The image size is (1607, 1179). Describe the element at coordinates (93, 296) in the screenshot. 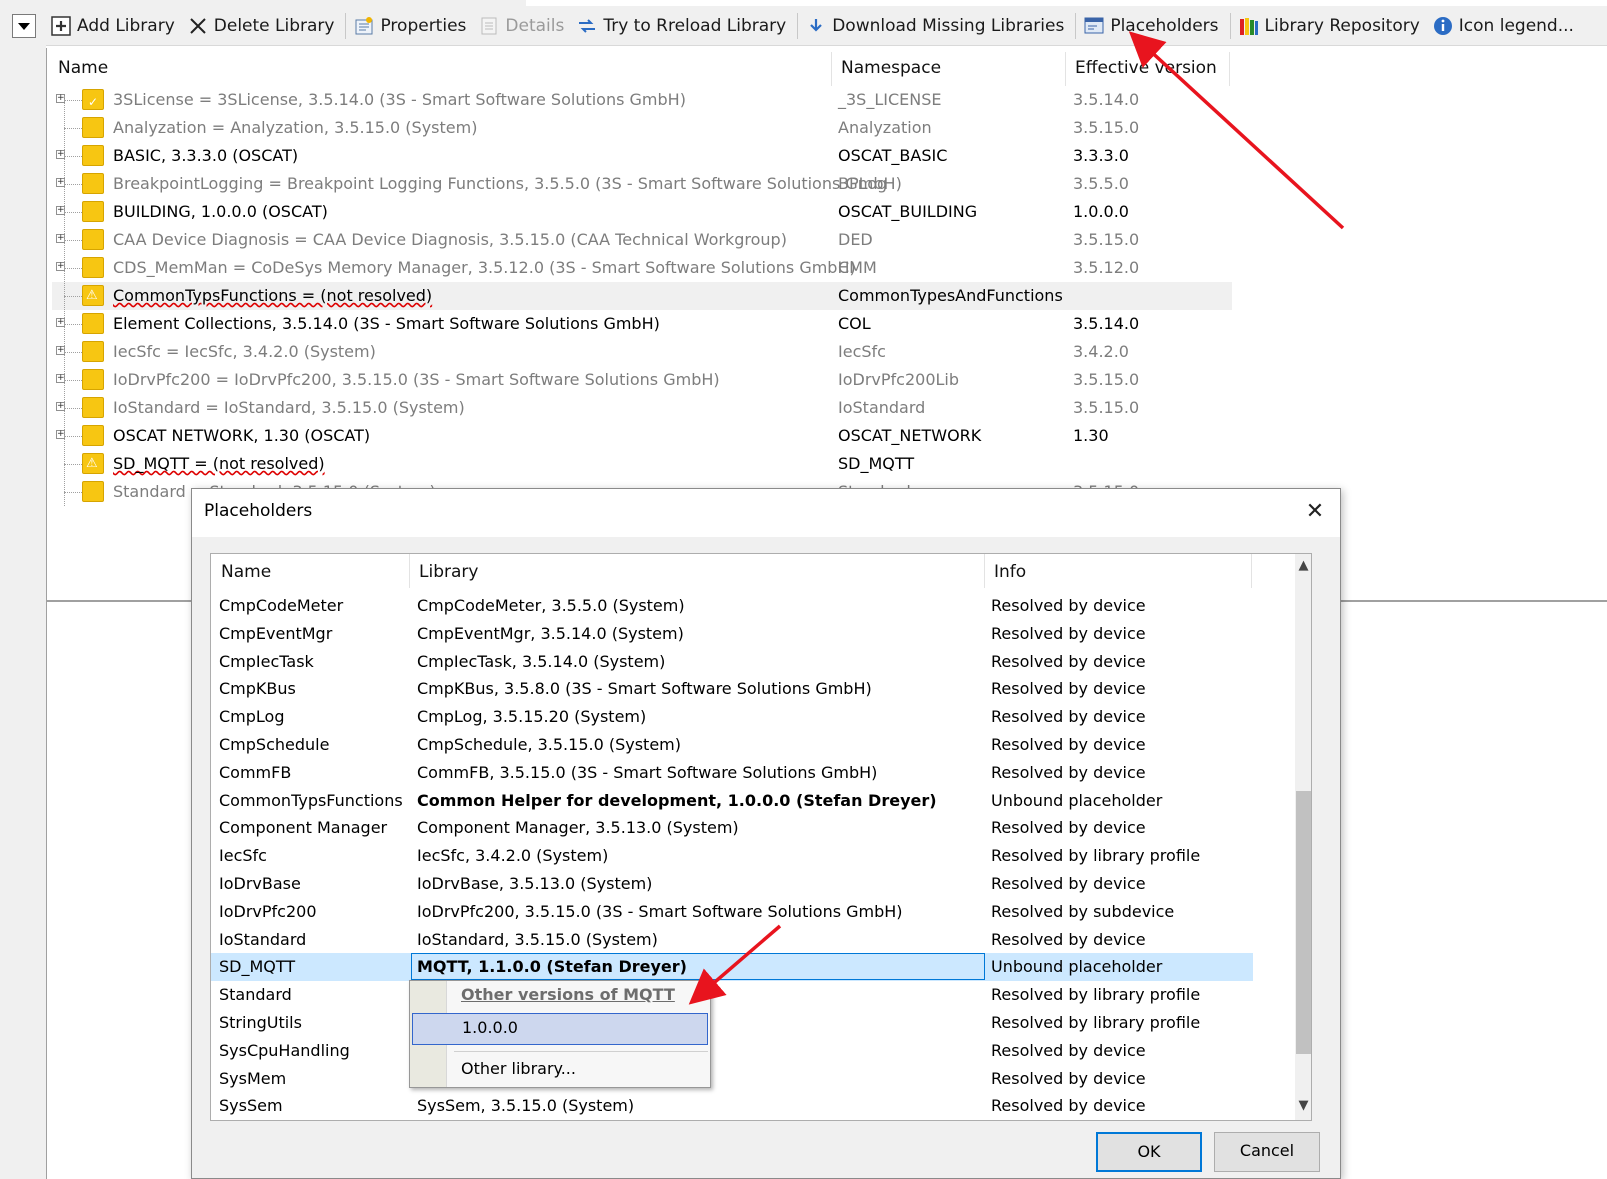

I see `warning-library-icon` at that location.